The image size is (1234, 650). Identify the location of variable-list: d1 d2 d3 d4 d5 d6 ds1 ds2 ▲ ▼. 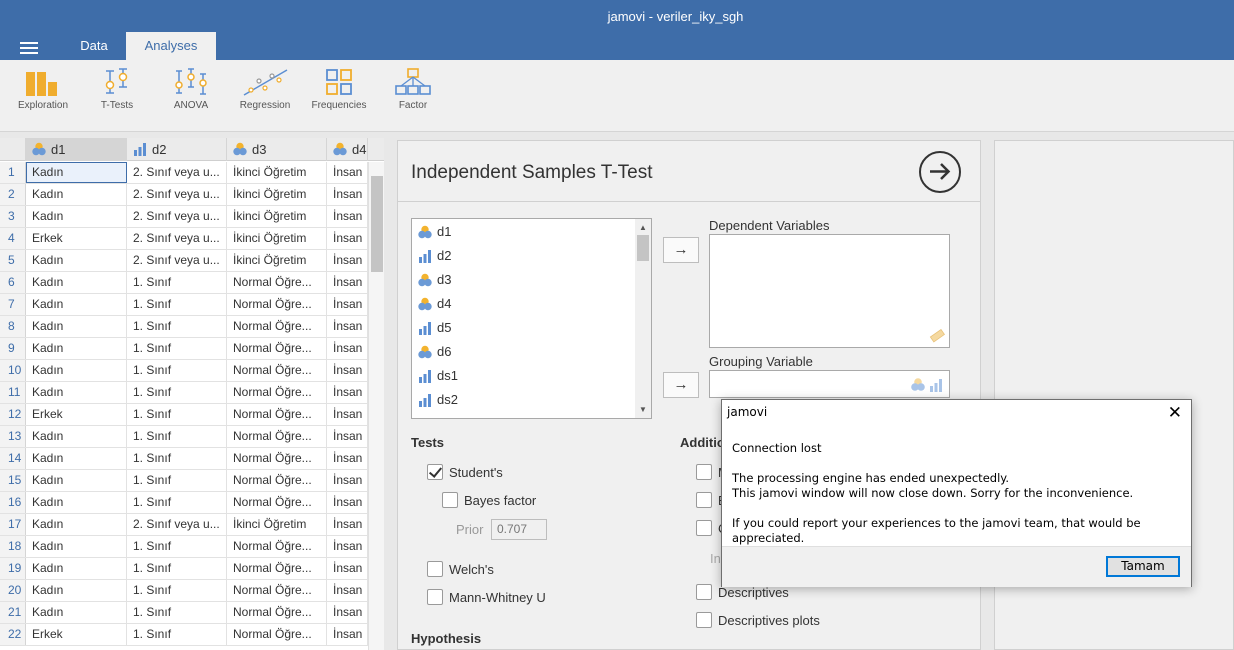
(531, 318).